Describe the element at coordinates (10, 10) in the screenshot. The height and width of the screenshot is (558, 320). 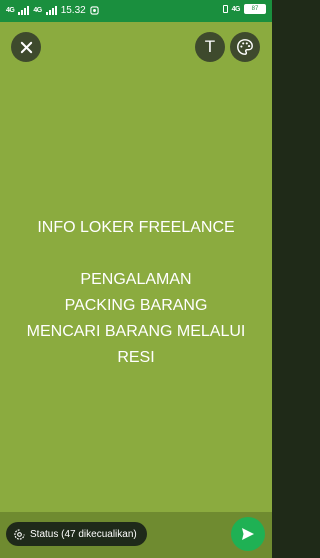
I see `signal-1-label: 4G` at that location.